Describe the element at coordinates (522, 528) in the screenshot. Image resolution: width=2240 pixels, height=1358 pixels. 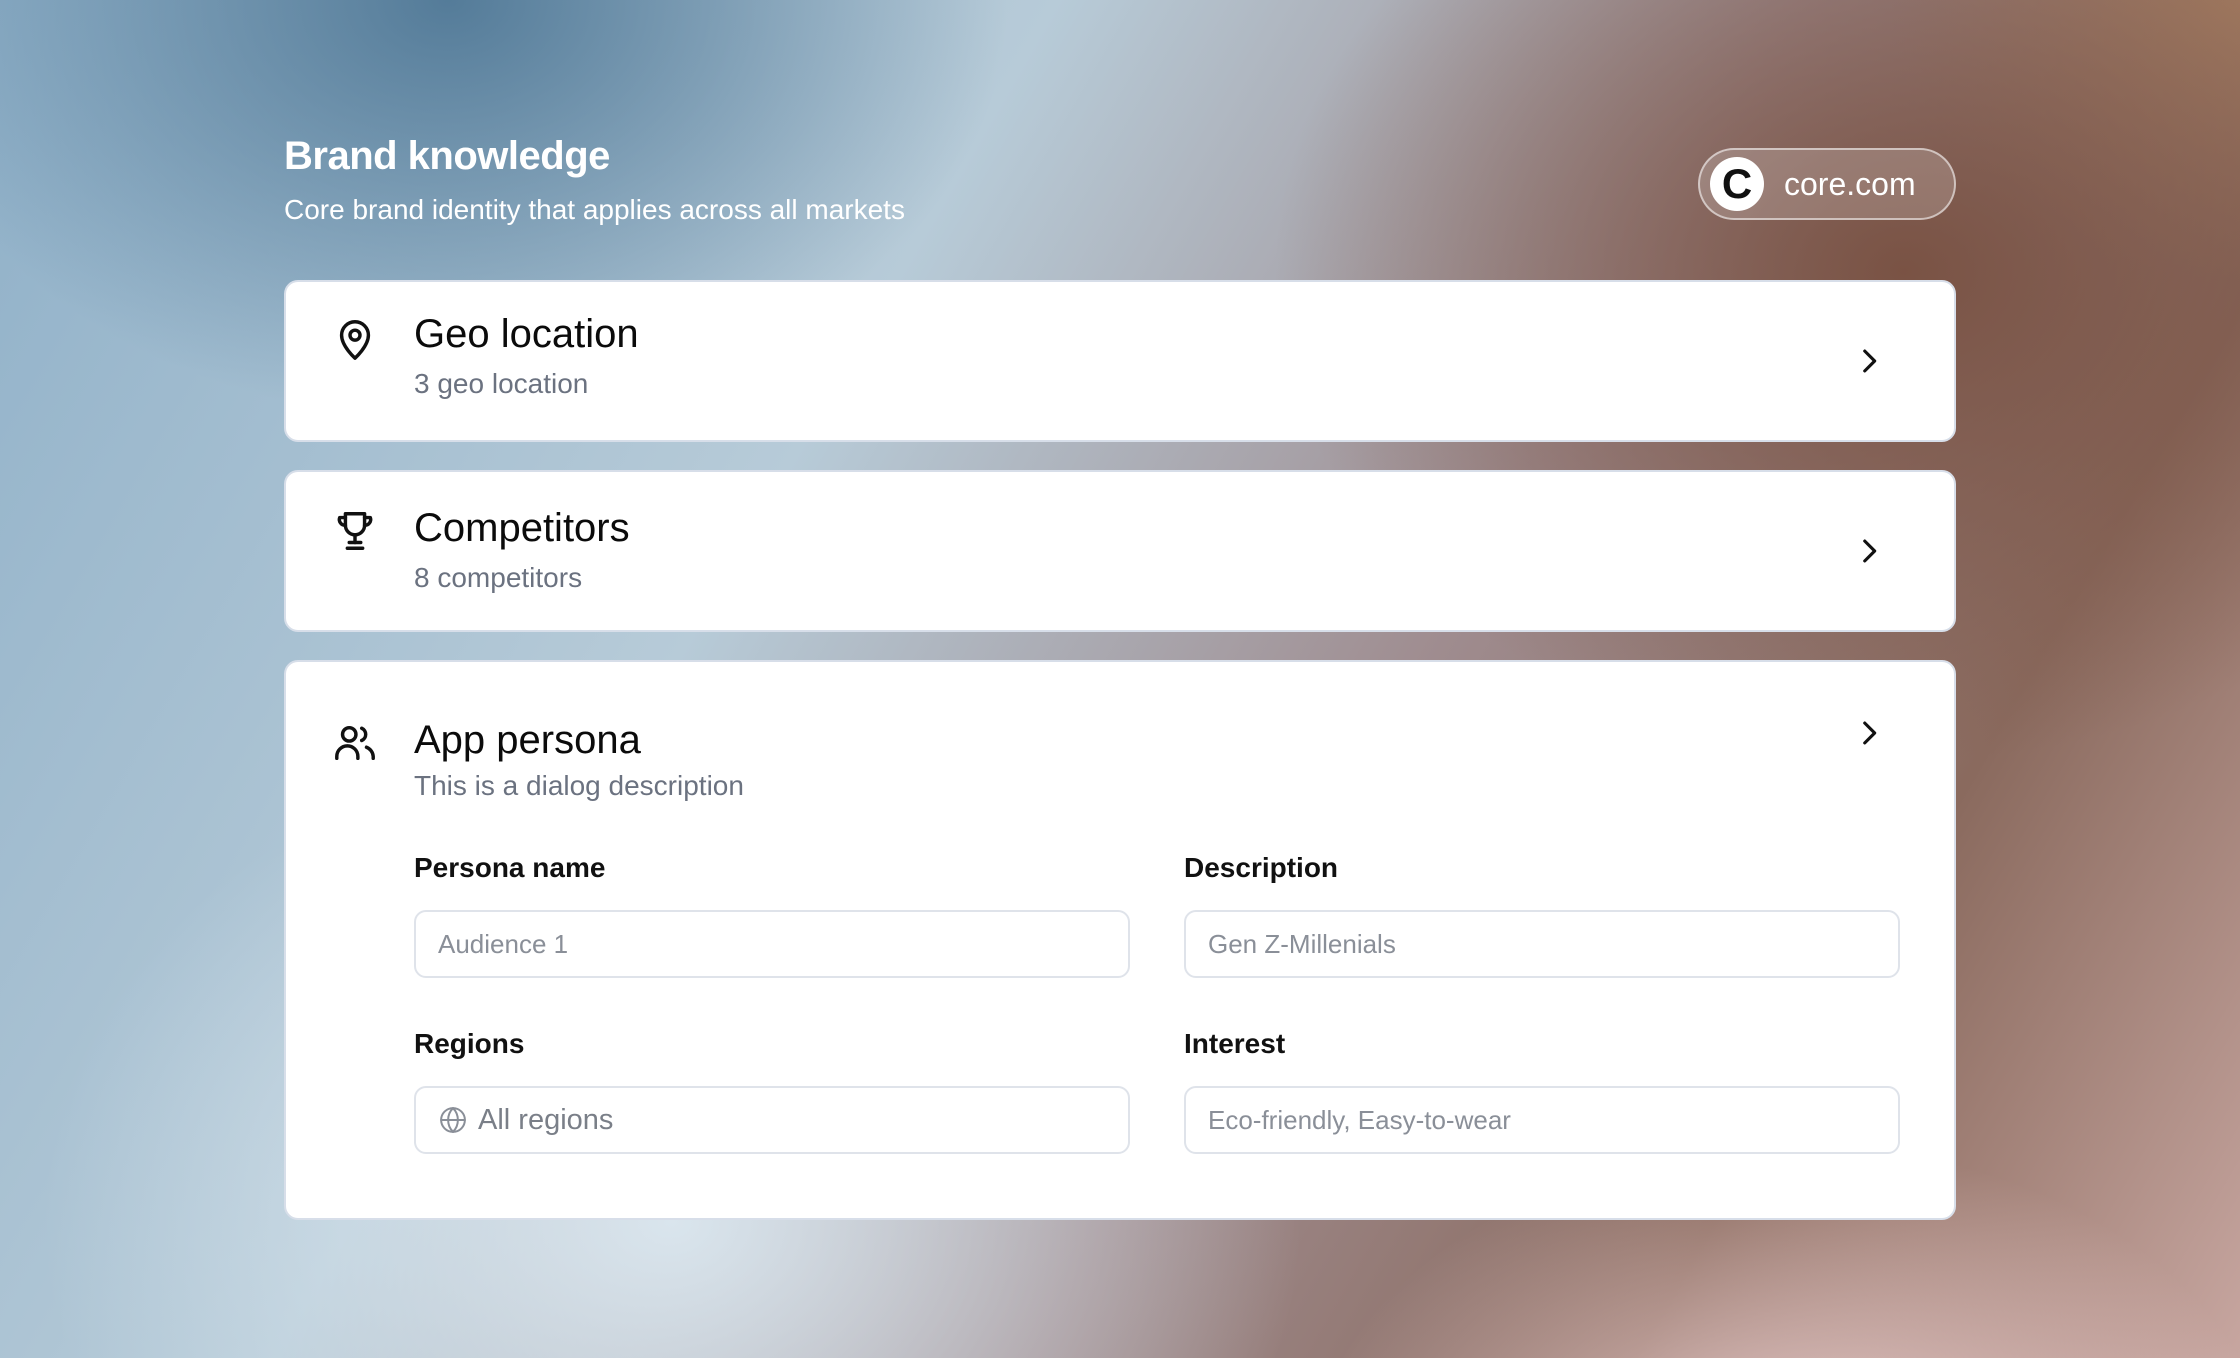
I see `competitors-title: Competitors` at that location.